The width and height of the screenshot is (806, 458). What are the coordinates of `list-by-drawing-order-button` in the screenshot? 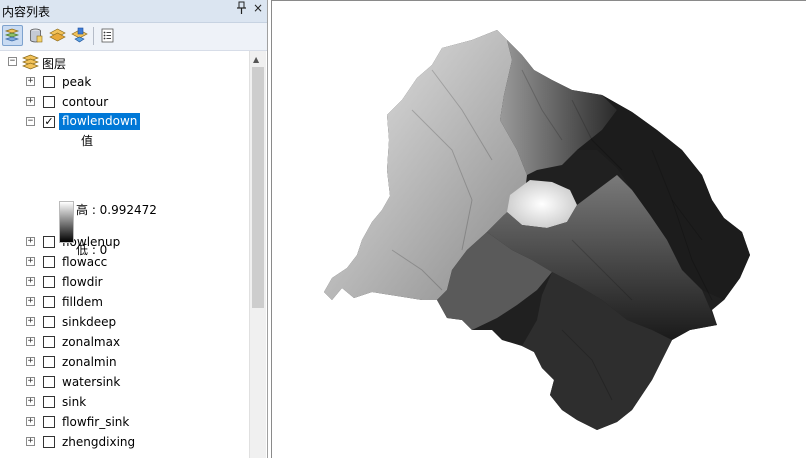 It's located at (12, 35).